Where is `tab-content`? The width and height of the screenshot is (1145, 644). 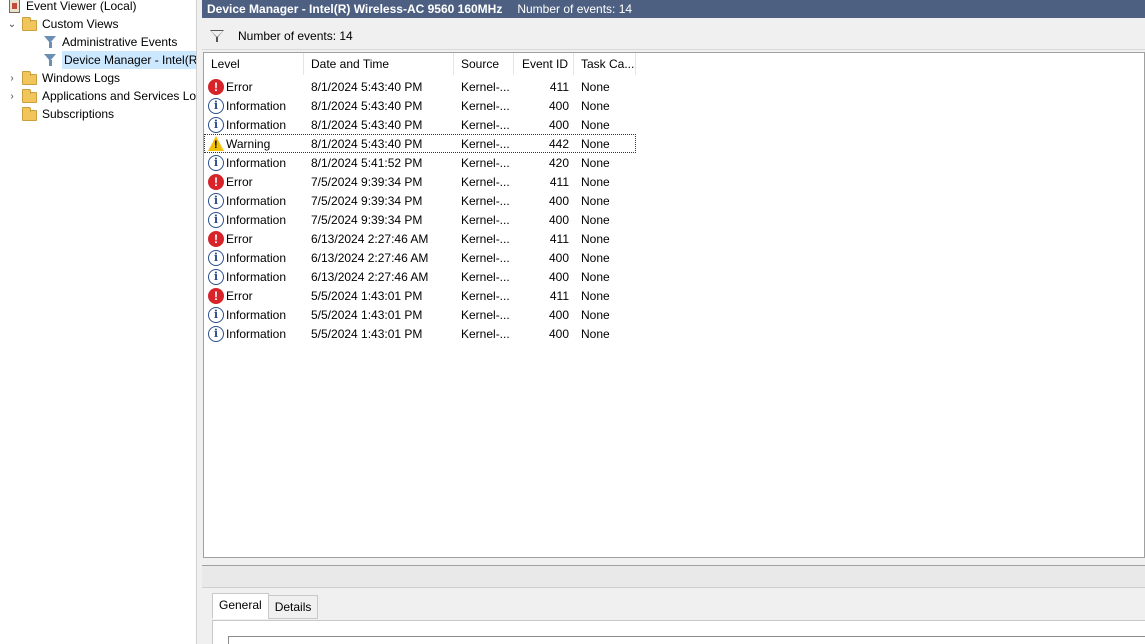
tab-content is located at coordinates (678, 632).